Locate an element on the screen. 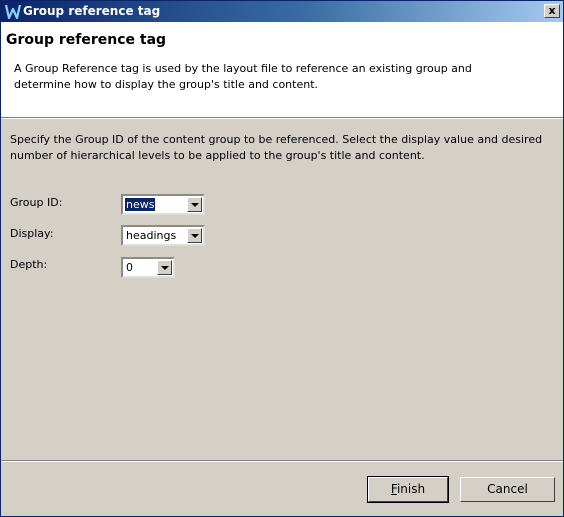 This screenshot has width=564, height=517. finish-label: inish is located at coordinates (411, 489).